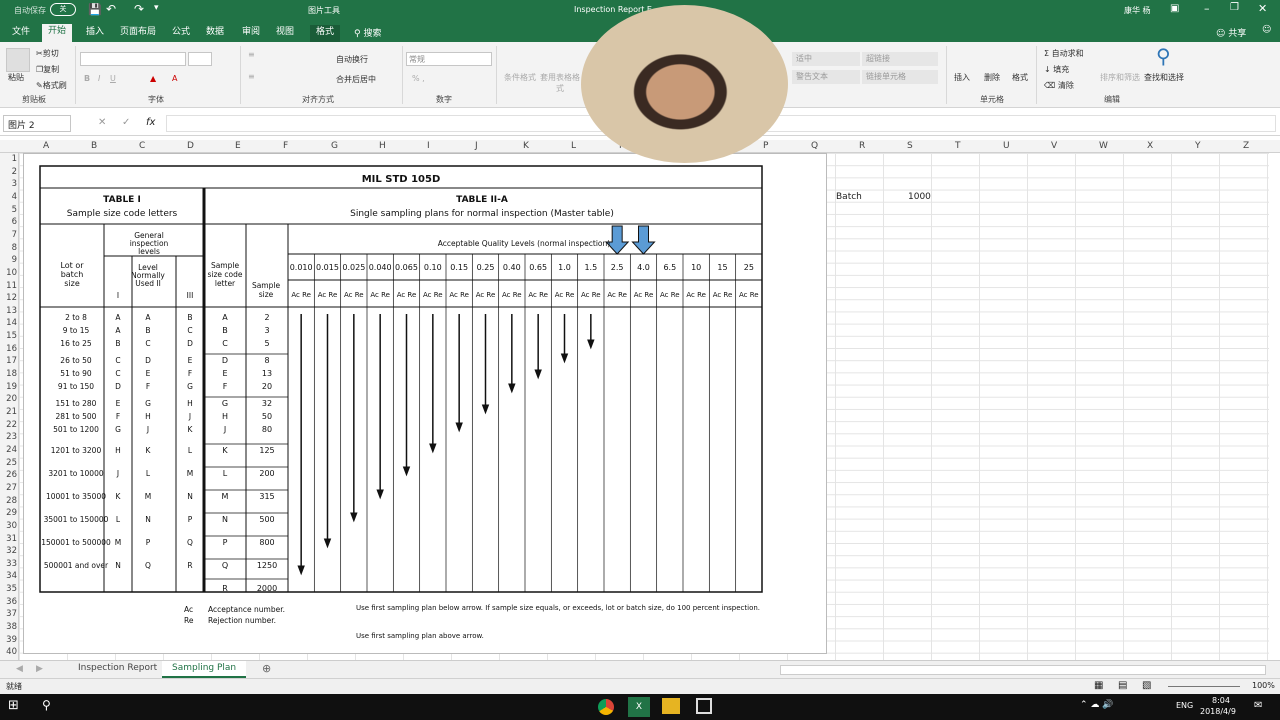 The image size is (1280, 720). I want to click on row-header-17: 17, so click(8, 361).